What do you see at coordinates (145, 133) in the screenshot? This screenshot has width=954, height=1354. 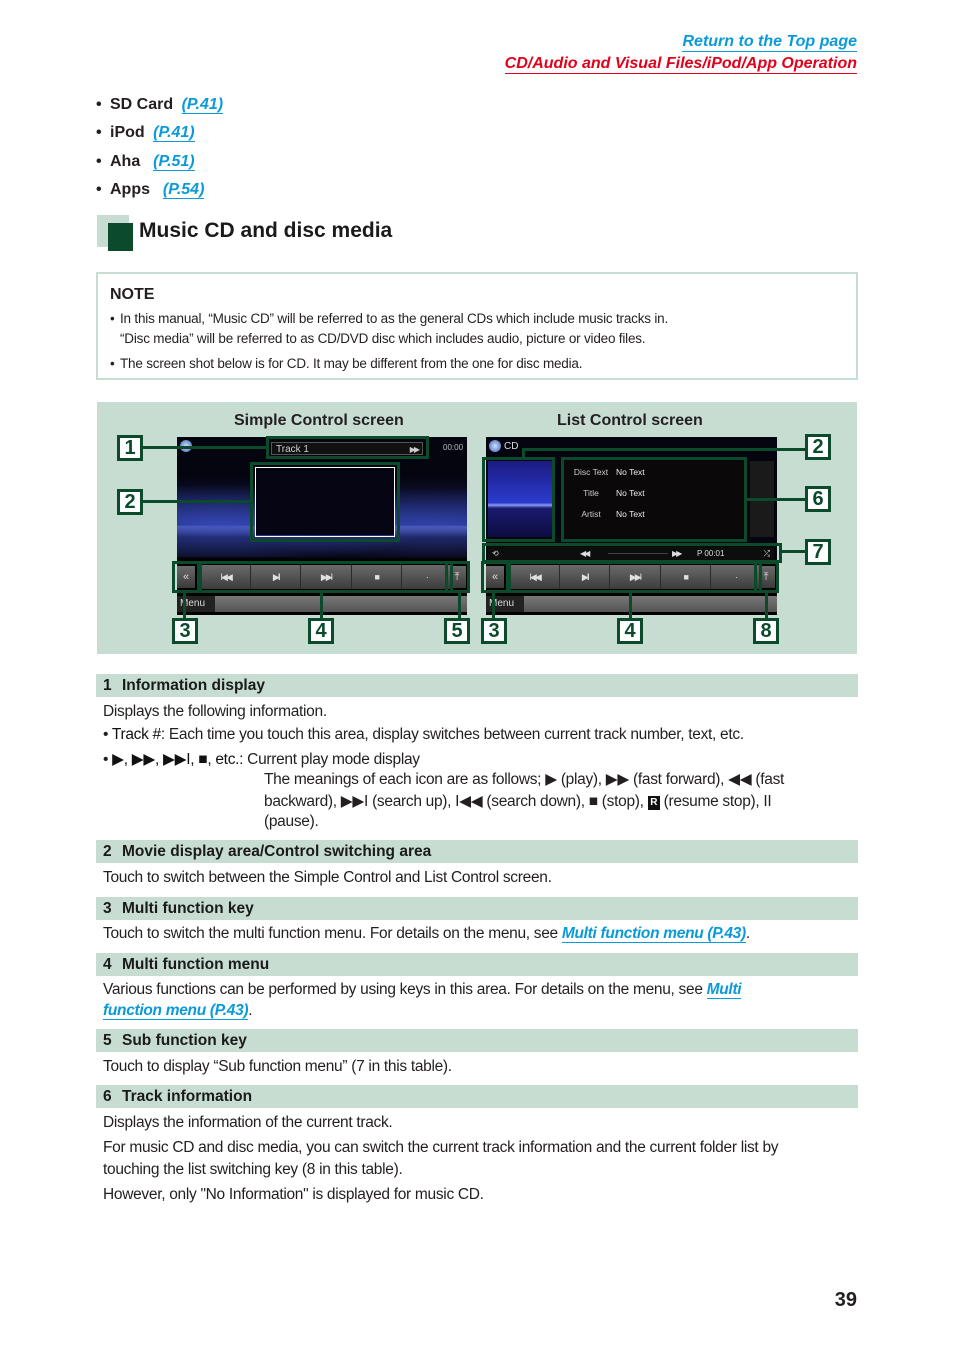 I see `list-item: • iPod (P.41)` at bounding box center [145, 133].